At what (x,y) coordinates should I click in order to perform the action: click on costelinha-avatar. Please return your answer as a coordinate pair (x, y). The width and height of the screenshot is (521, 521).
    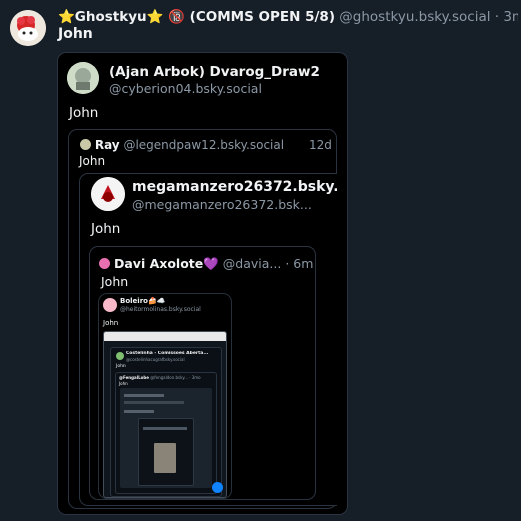
    Looking at the image, I should click on (120, 356).